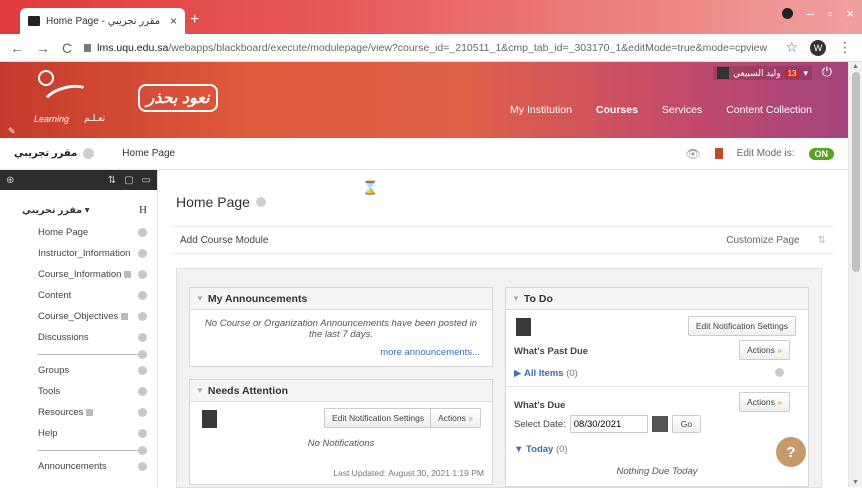 The height and width of the screenshot is (488, 862). I want to click on browser-menu-icon: ⋮, so click(845, 47).